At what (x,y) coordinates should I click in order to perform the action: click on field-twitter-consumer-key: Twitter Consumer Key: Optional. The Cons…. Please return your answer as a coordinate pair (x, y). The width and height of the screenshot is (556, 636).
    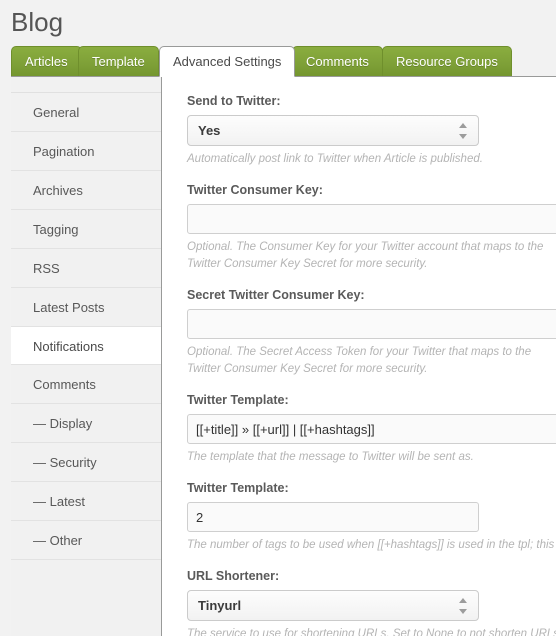
    Looking at the image, I should click on (371, 228).